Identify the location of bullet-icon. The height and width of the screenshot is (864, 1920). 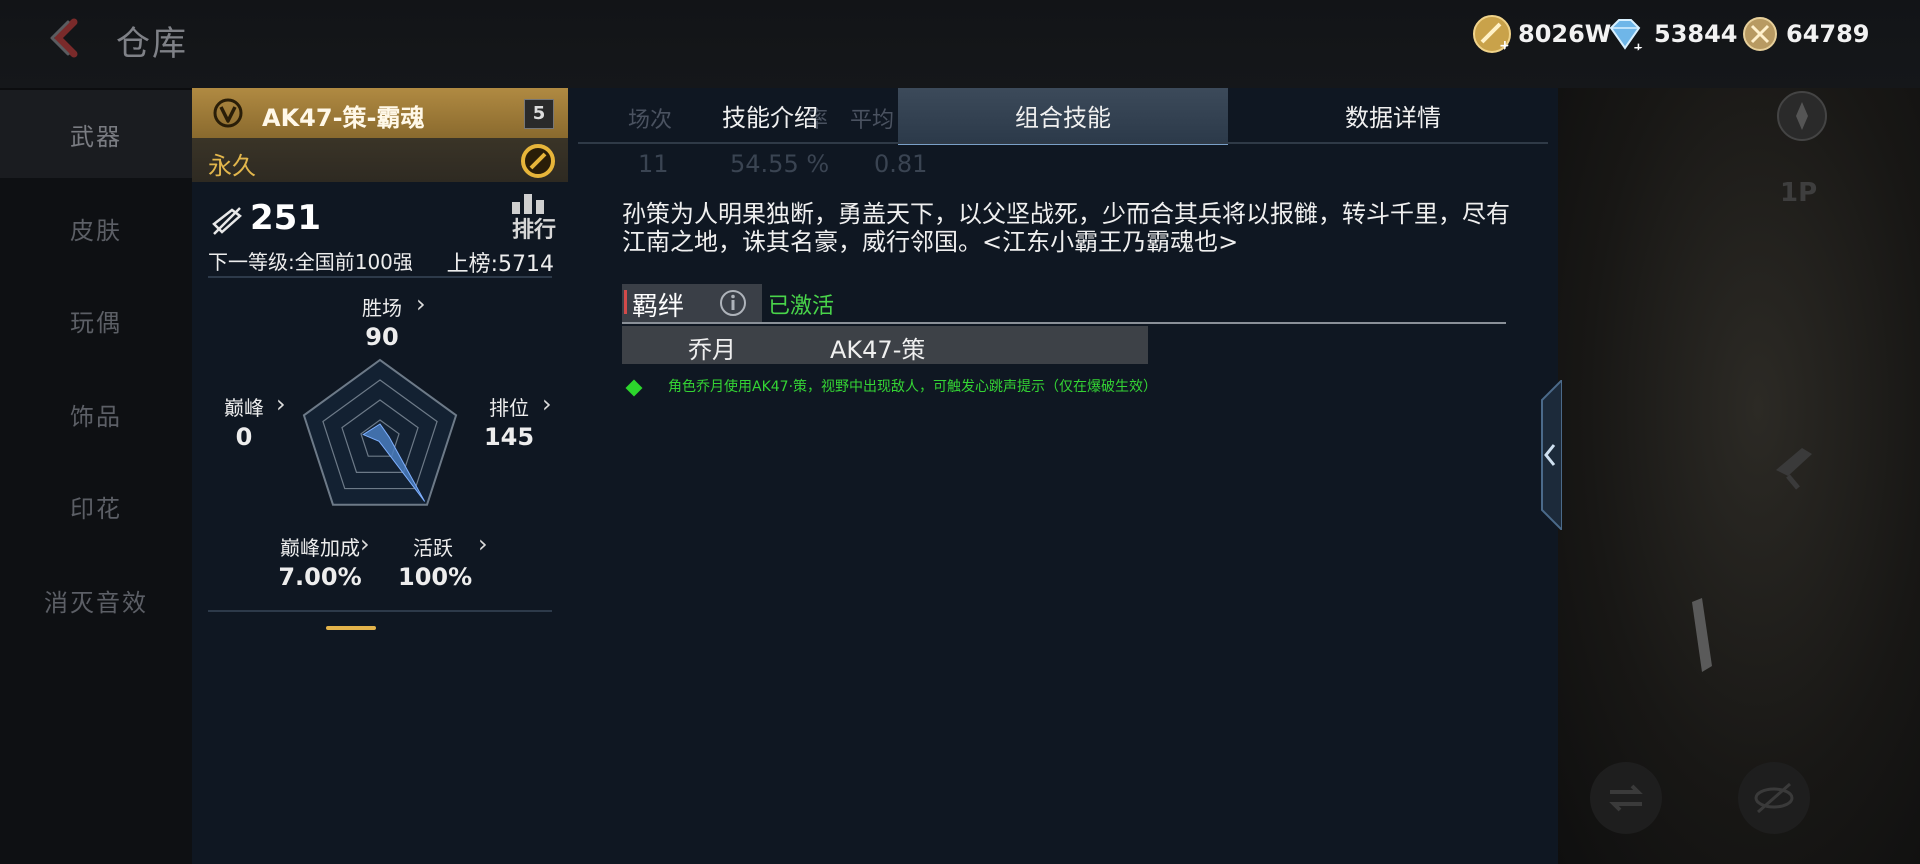
(1702, 635).